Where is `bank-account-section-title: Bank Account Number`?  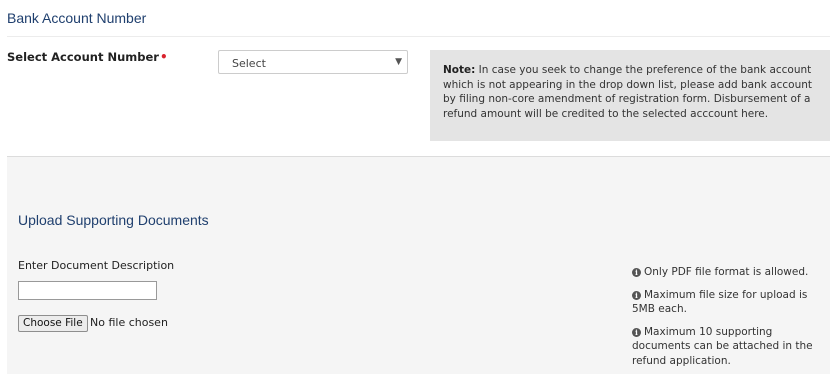
bank-account-section-title: Bank Account Number is located at coordinates (77, 18).